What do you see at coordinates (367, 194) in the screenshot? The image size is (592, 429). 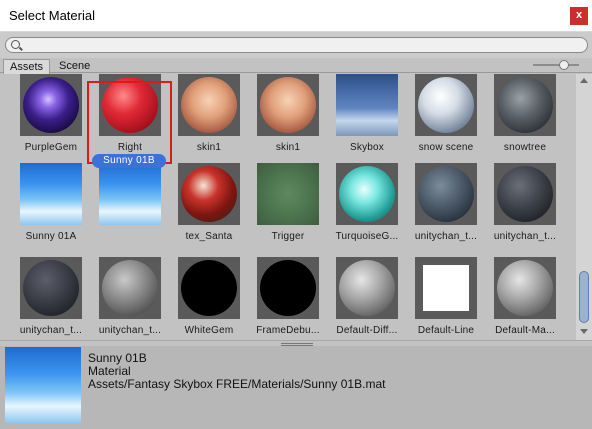 I see `turquoise-gem-sphere-icon` at bounding box center [367, 194].